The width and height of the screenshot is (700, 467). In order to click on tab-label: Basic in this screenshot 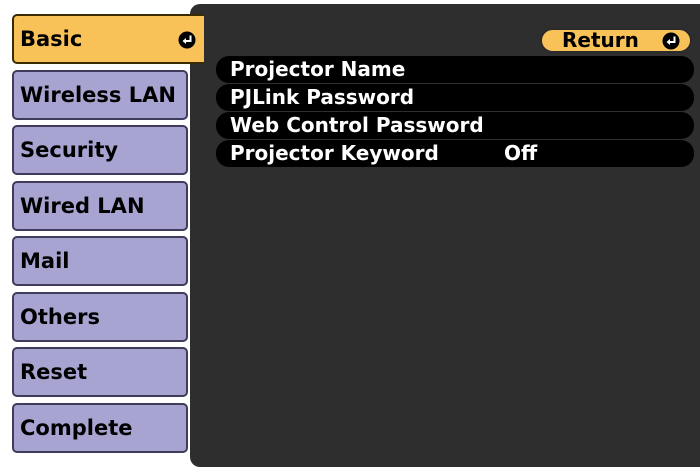, I will do `click(51, 39)`.